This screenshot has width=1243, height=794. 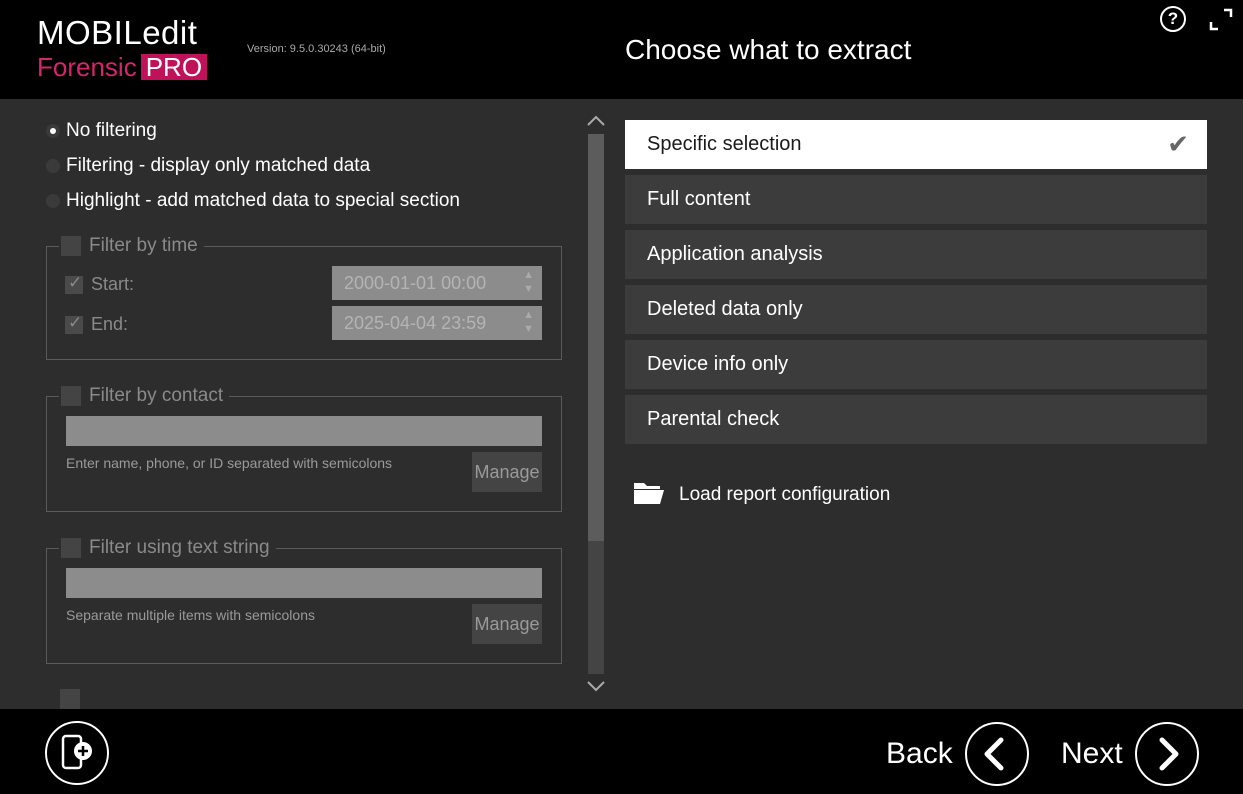 I want to click on logo-pro-badge: PRO, so click(x=174, y=67).